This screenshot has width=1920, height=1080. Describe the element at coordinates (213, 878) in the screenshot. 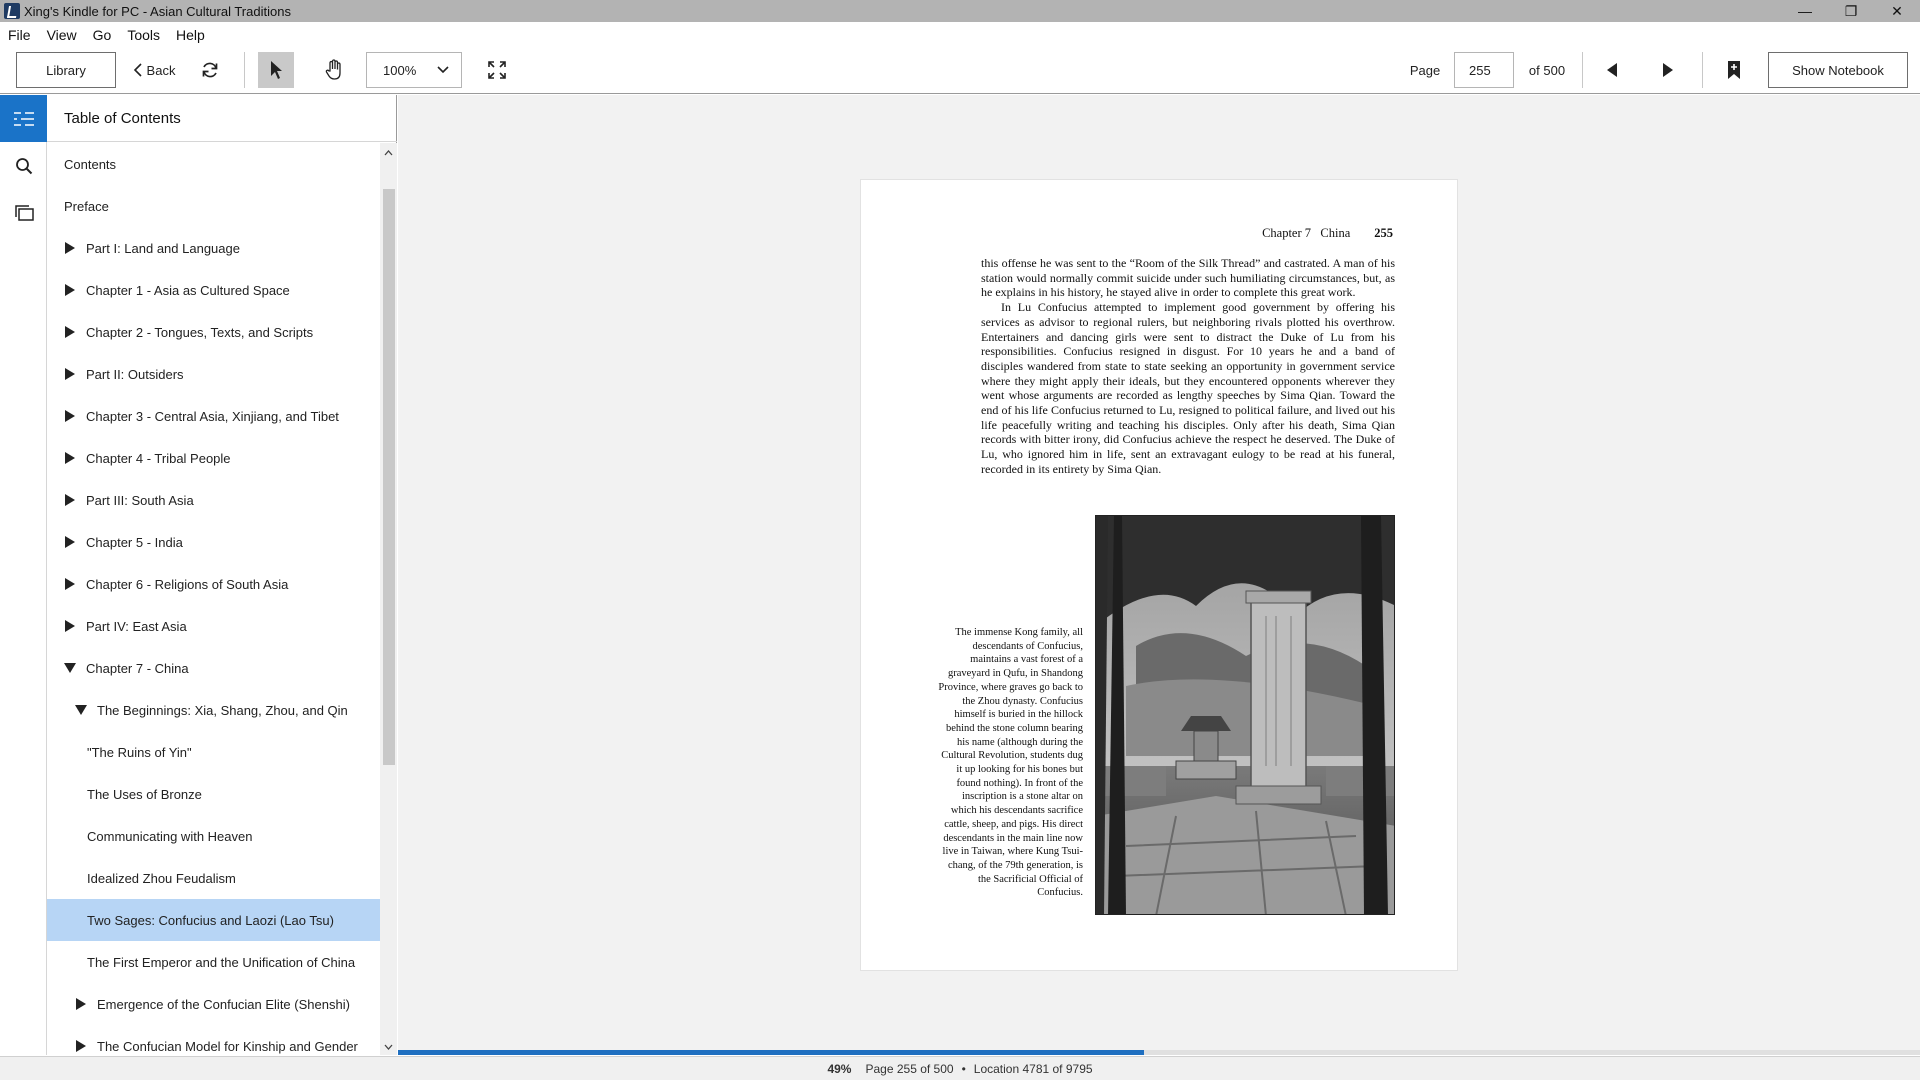

I see `toc-item: Idealized Zhou Feudalism` at that location.